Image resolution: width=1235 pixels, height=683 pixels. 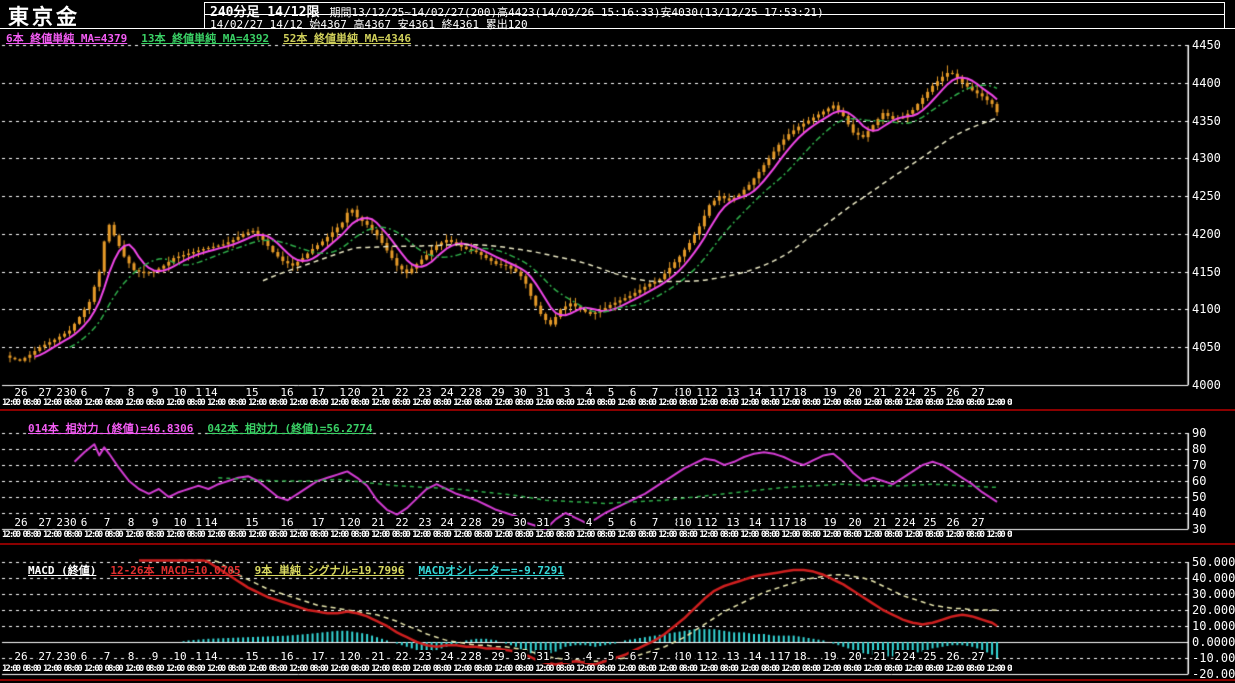 What do you see at coordinates (1199, 449) in the screenshot?
I see `rsi-tick-label: 80` at bounding box center [1199, 449].